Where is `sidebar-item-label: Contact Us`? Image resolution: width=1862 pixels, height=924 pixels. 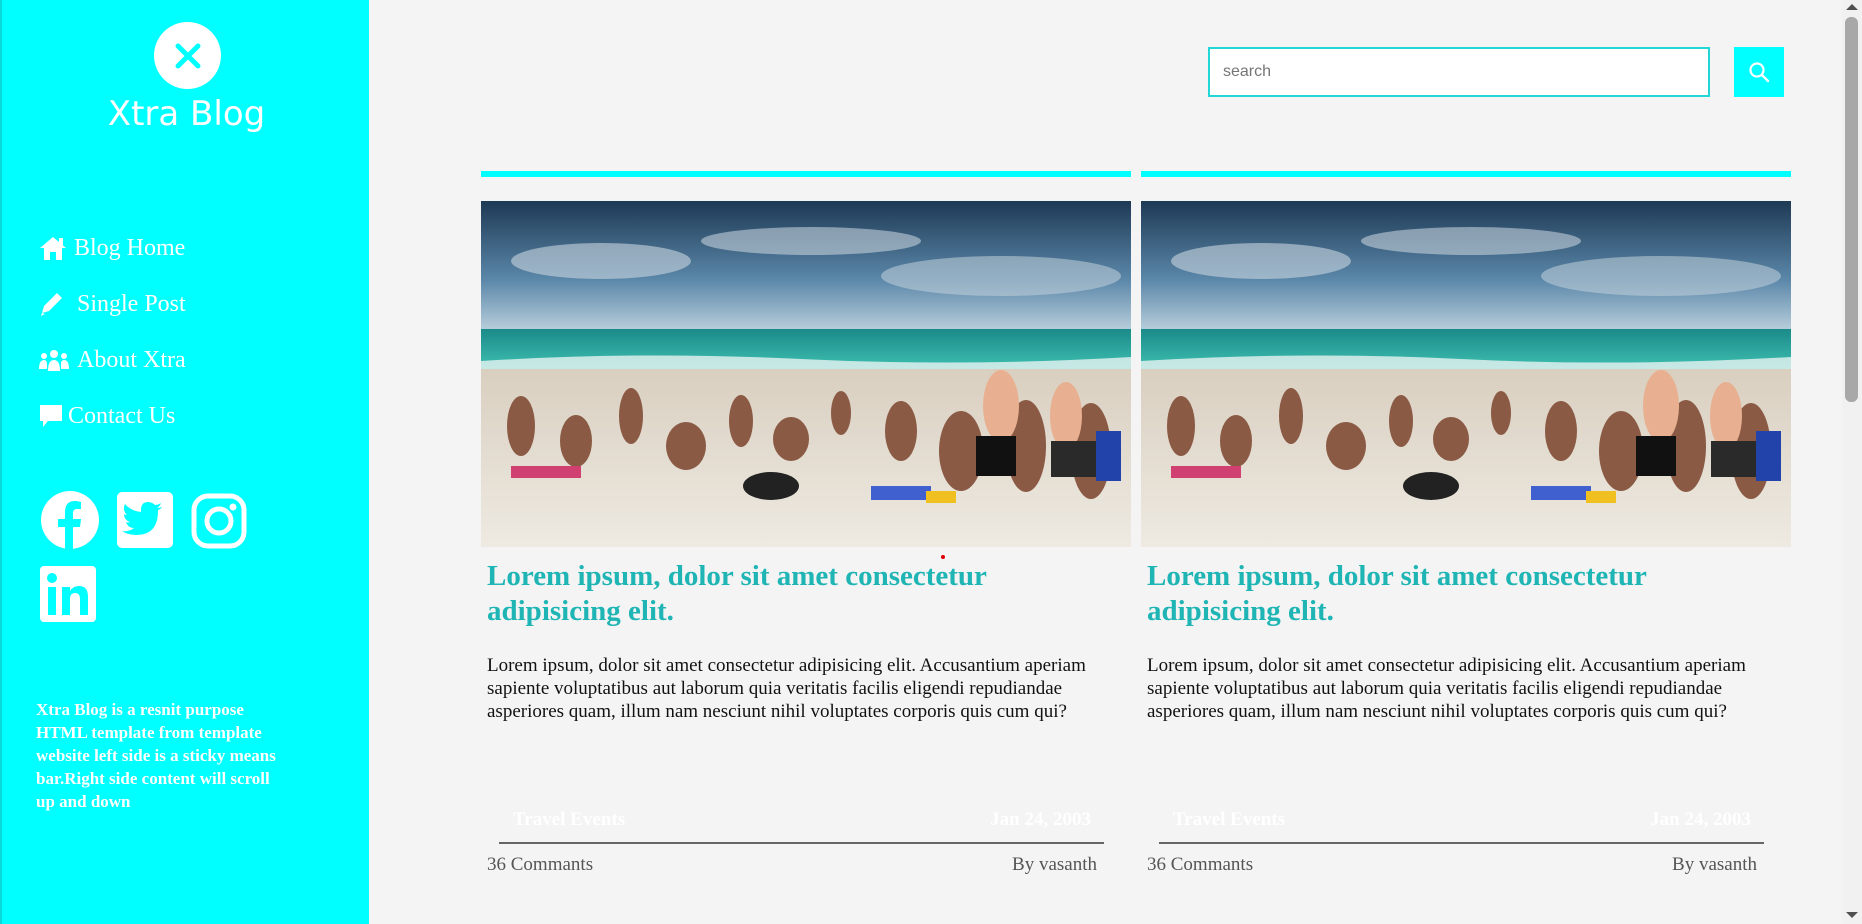 sidebar-item-label: Contact Us is located at coordinates (122, 415).